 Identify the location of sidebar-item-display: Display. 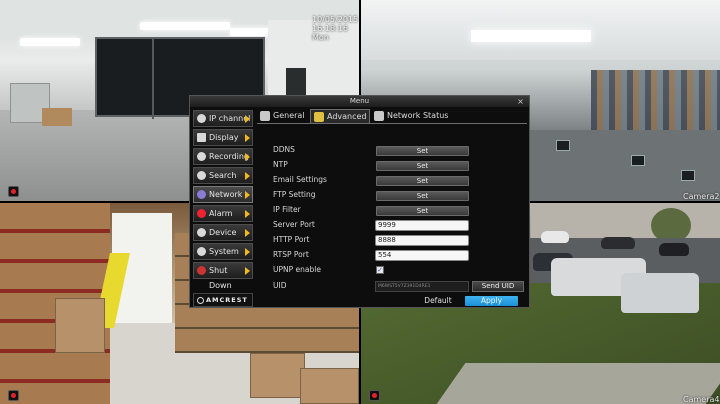
(223, 137).